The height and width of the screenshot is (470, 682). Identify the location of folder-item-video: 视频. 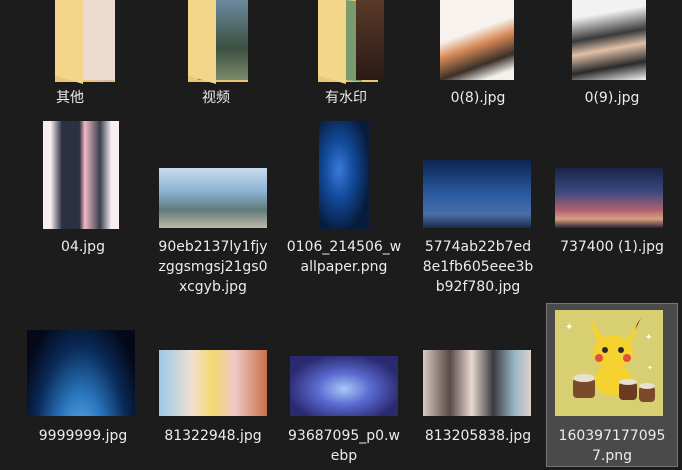
(216, 56).